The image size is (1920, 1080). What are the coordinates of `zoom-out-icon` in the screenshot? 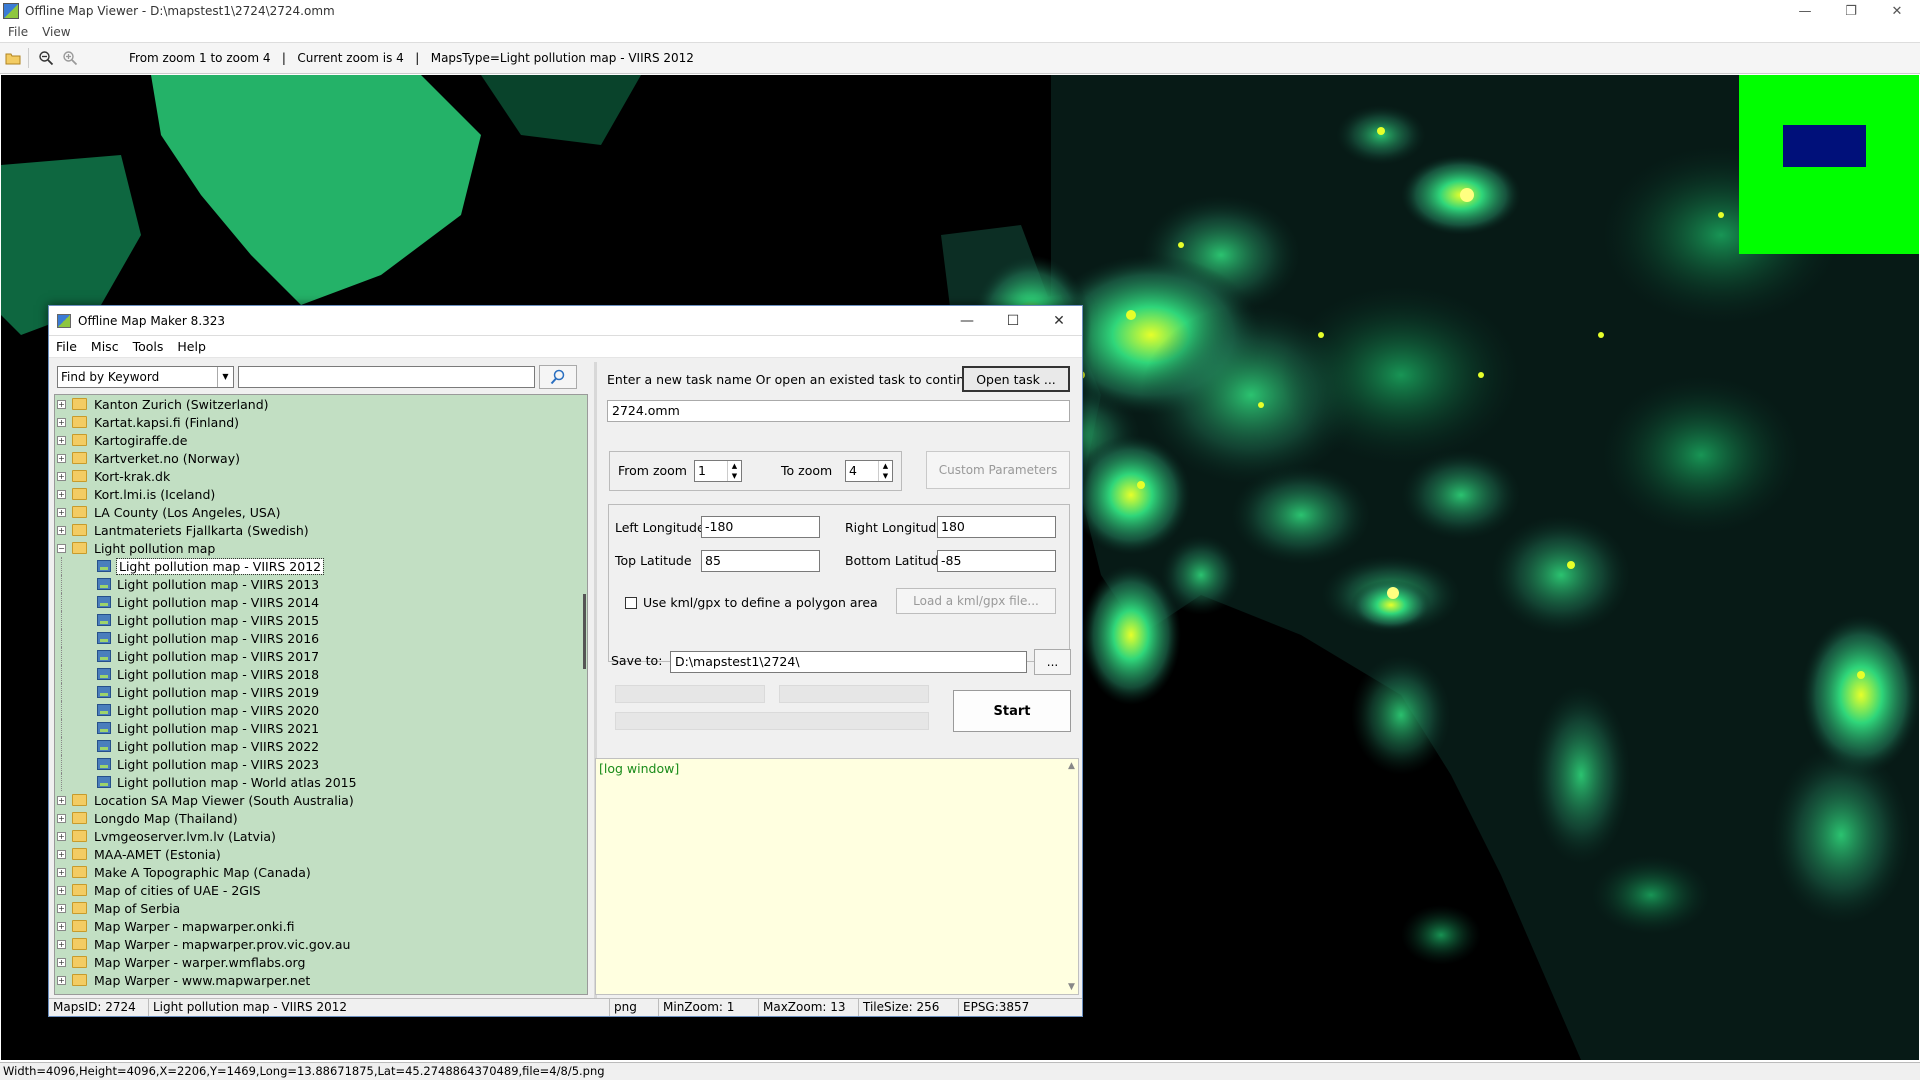 It's located at (46, 58).